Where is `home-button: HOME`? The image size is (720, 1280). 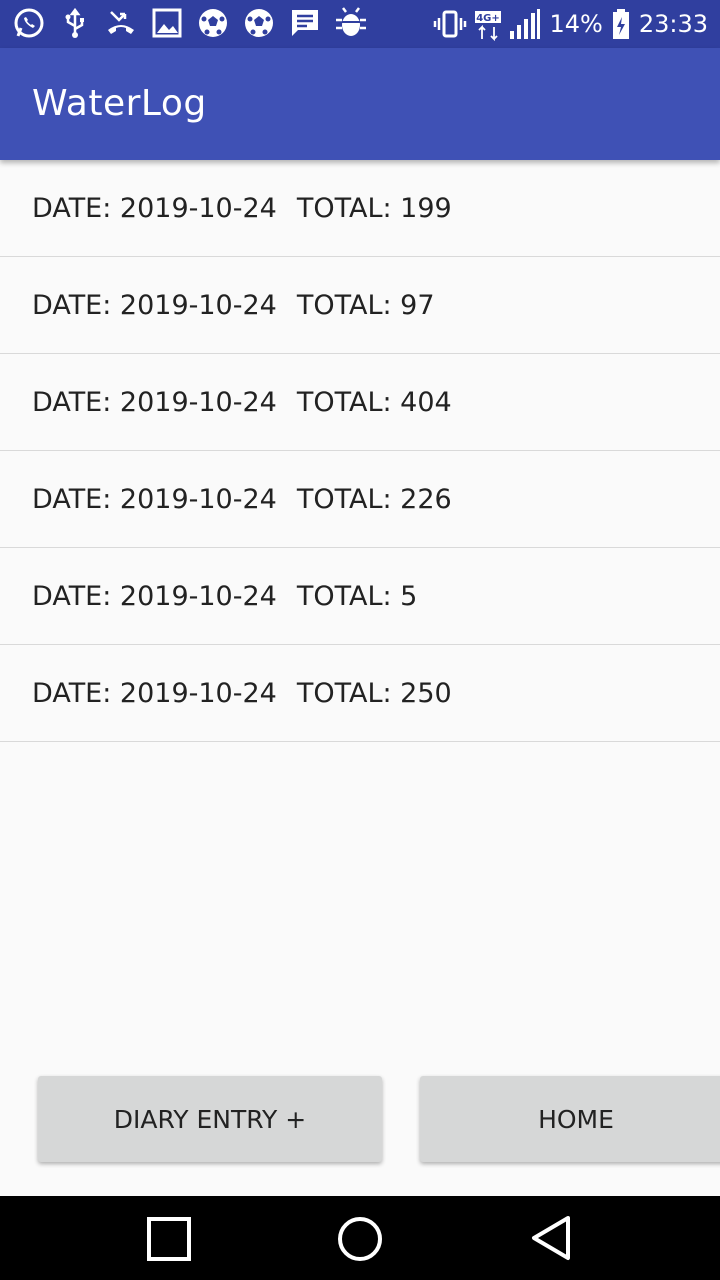 home-button: HOME is located at coordinates (570, 1119).